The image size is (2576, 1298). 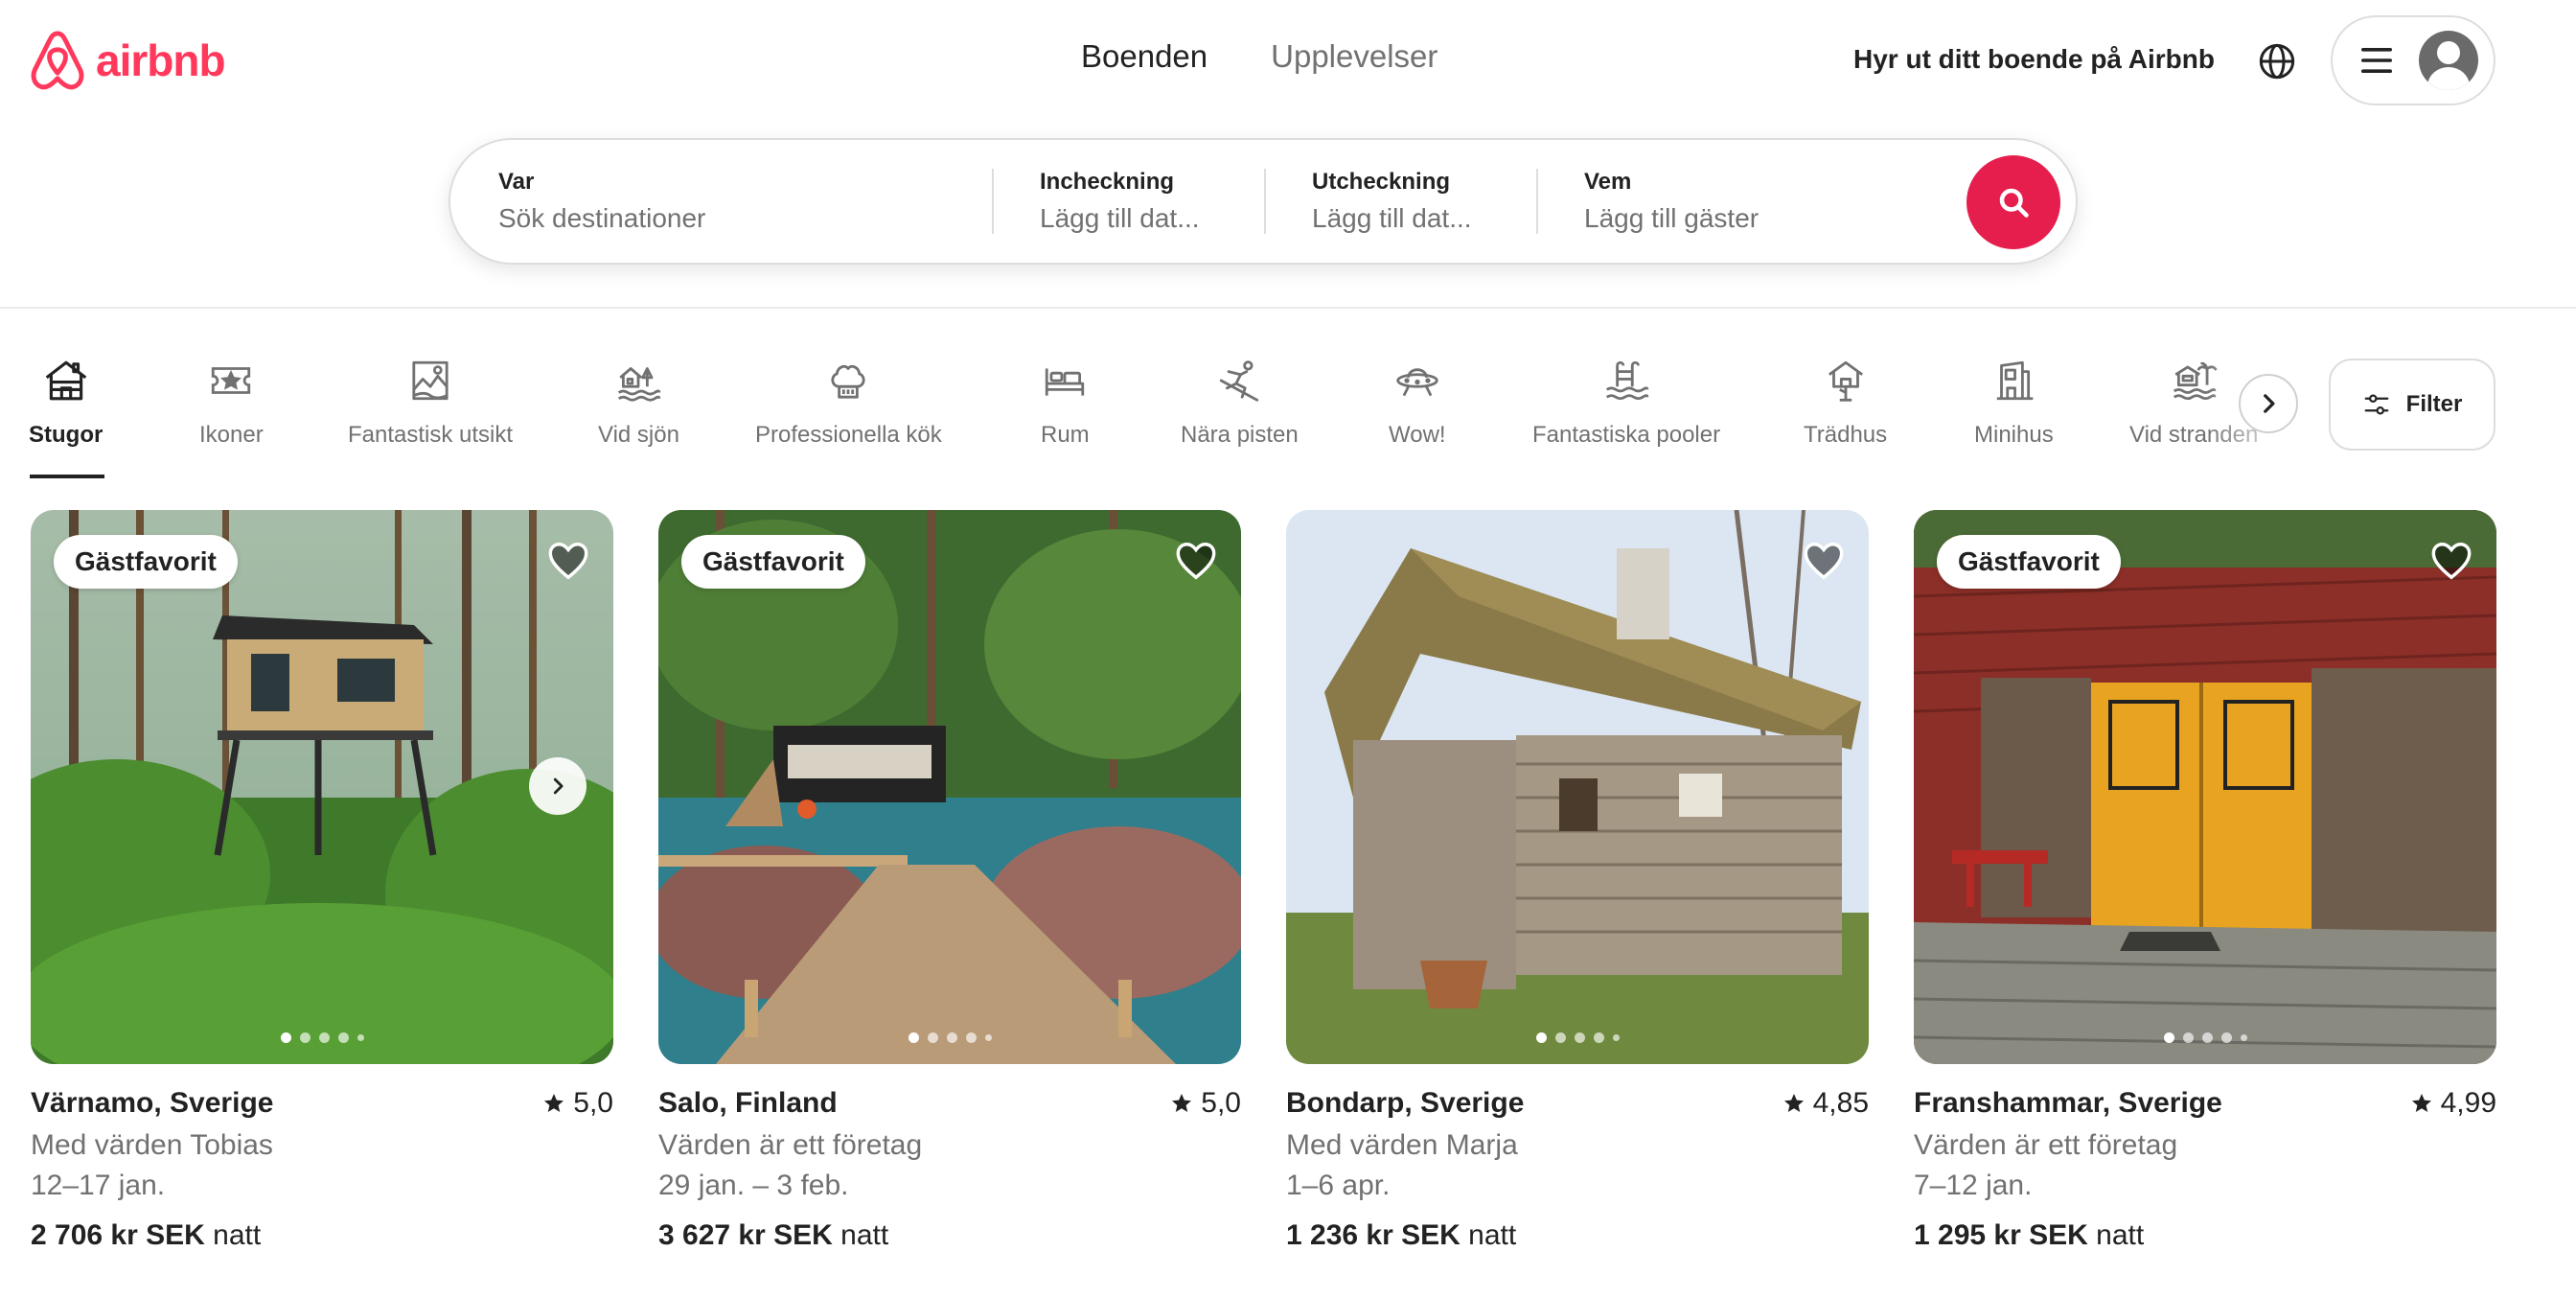 What do you see at coordinates (554, 1103) in the screenshot?
I see `star-icon` at bounding box center [554, 1103].